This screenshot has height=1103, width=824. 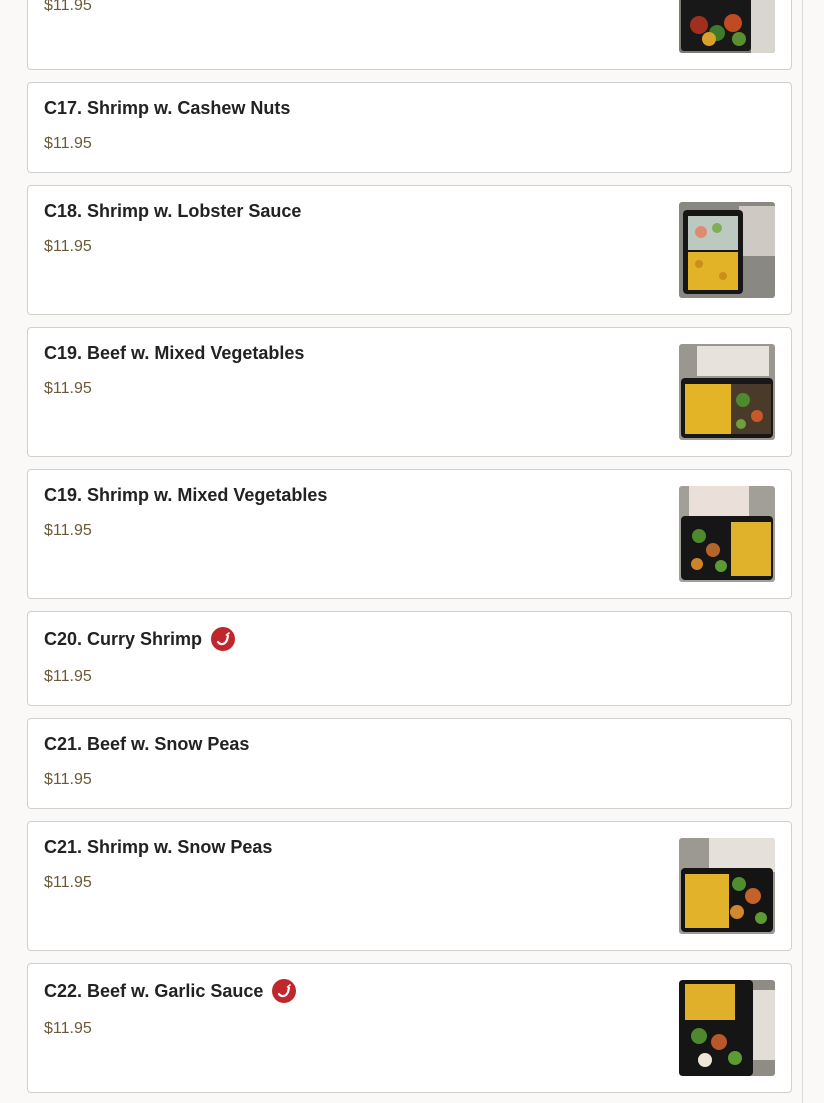 I want to click on menu-item-title-text: C21. Shrimp w. Snow Peas, so click(x=158, y=847).